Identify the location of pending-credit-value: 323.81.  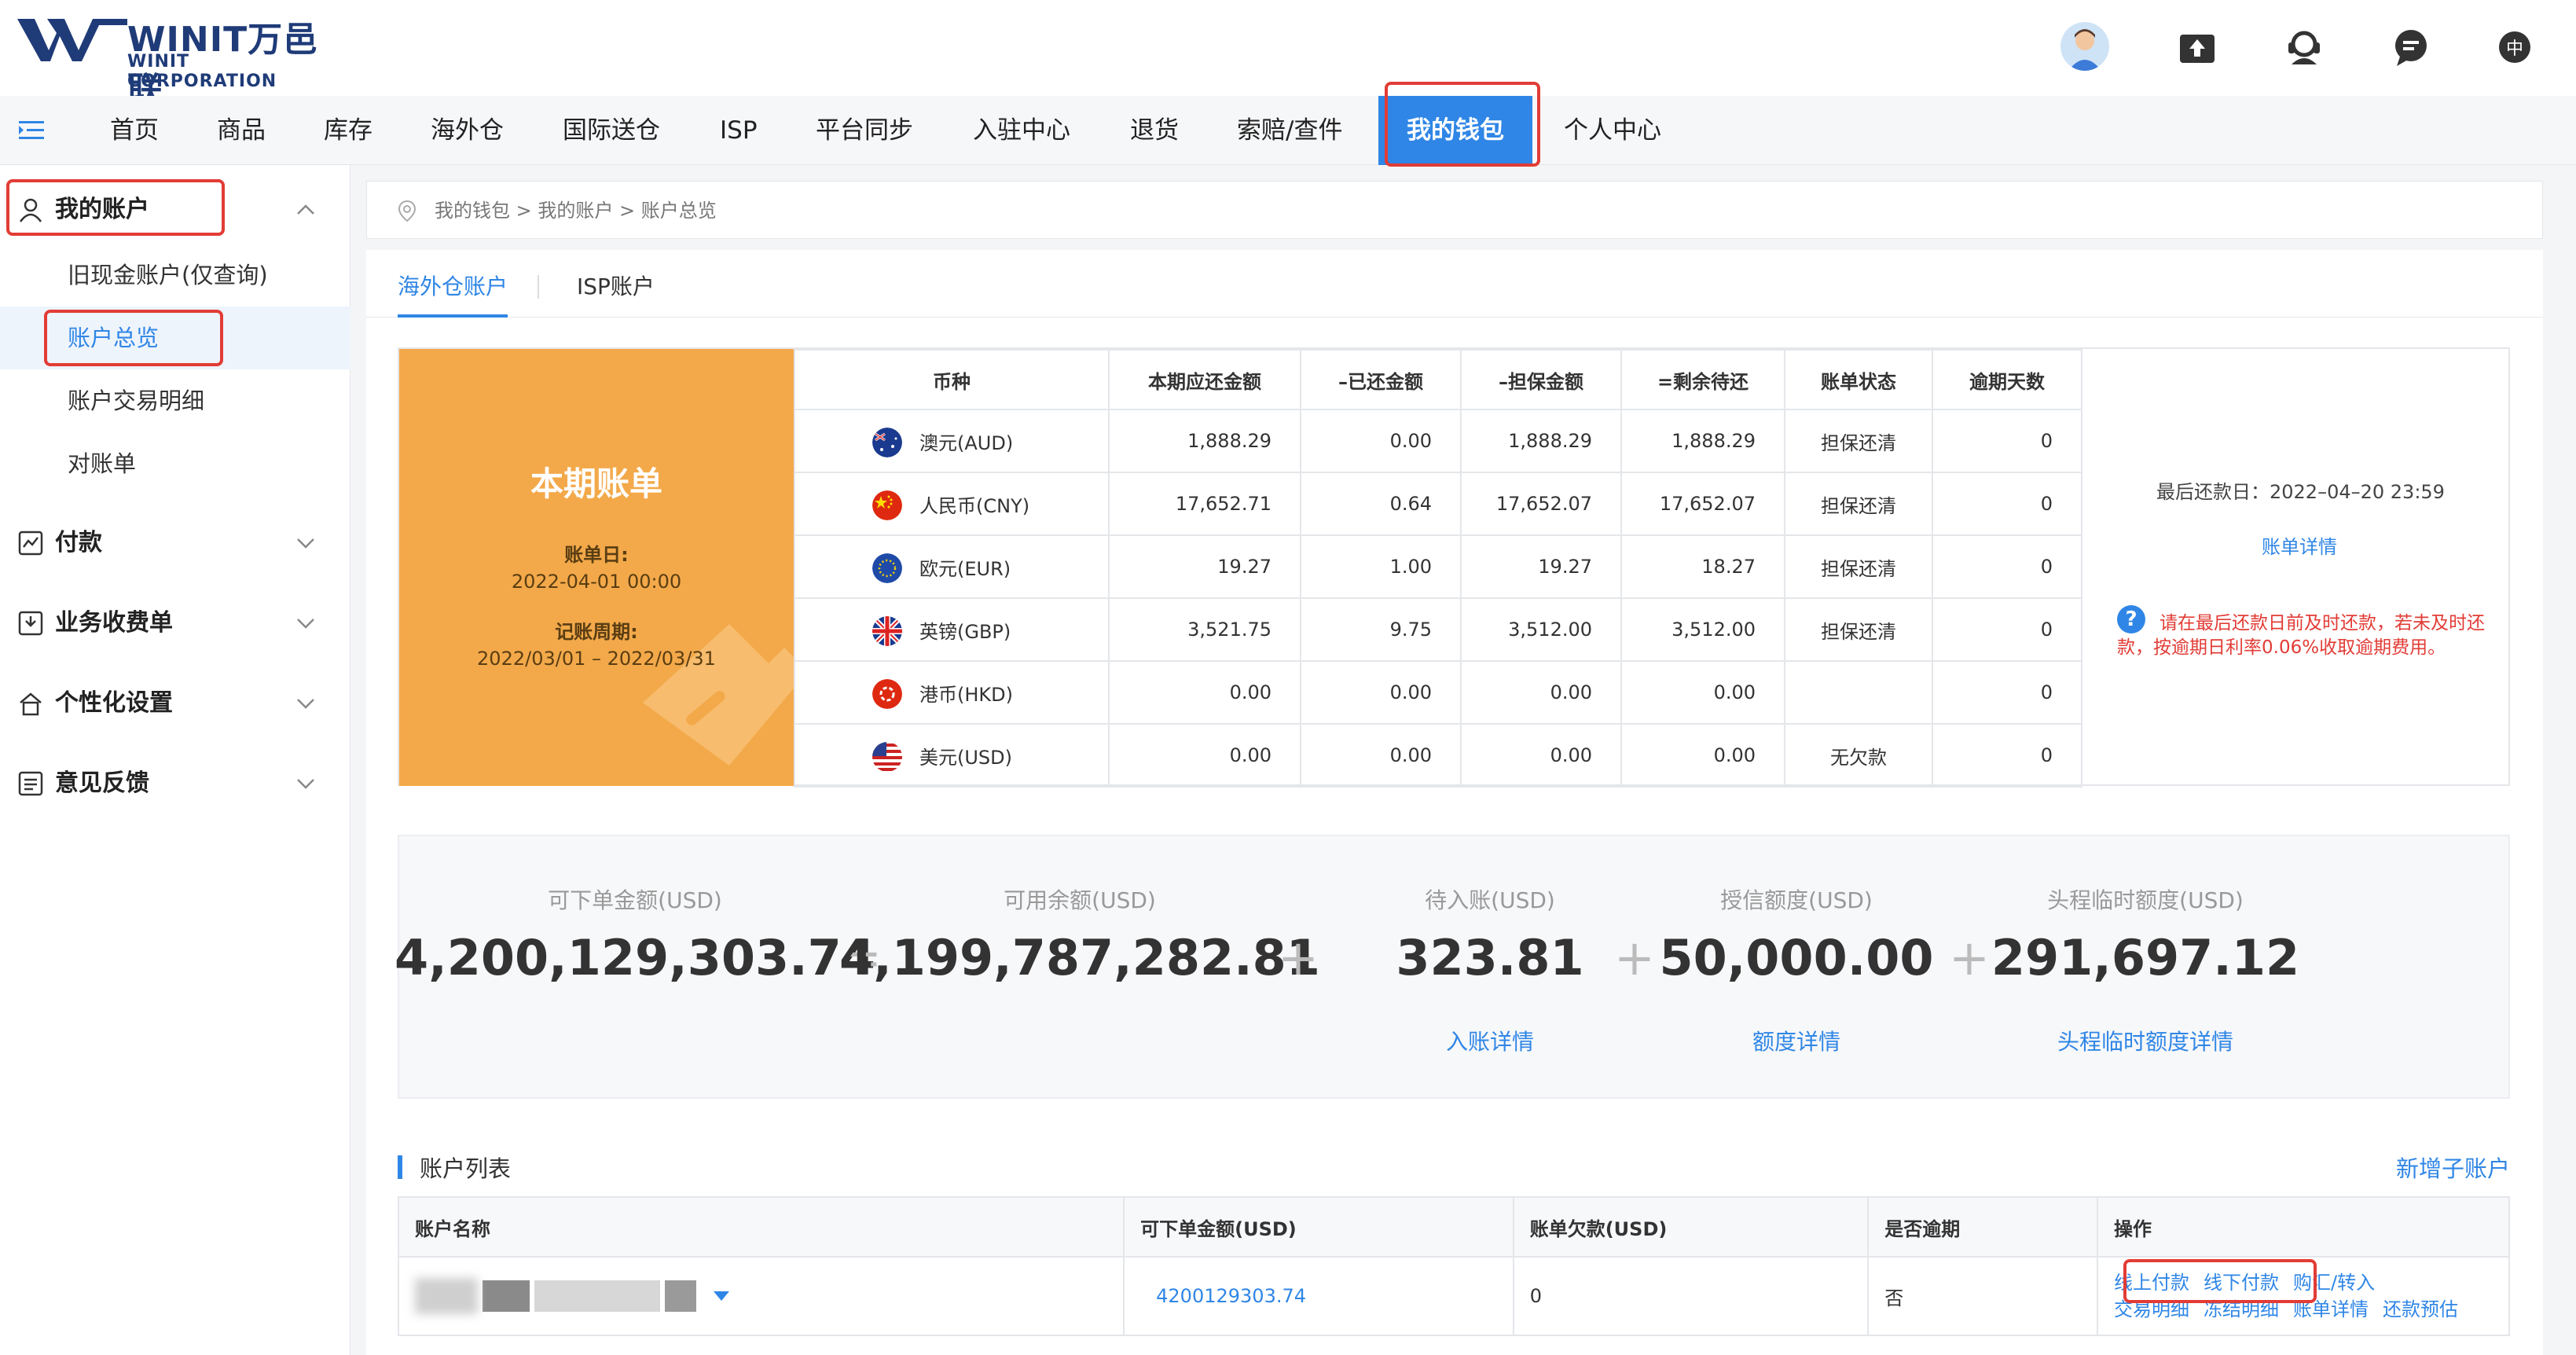
(1490, 957).